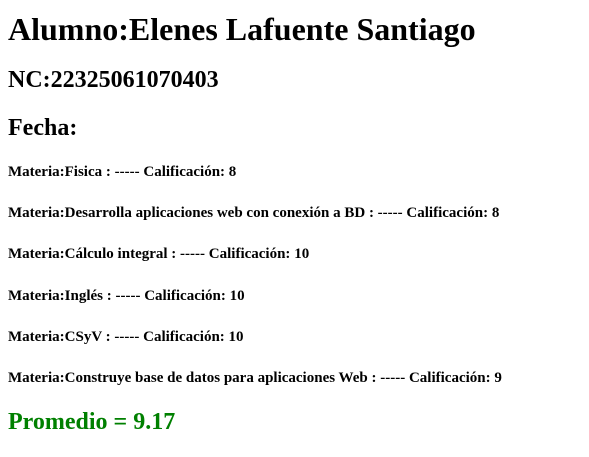 The height and width of the screenshot is (457, 589). I want to click on student-name-heading: Alumno:Elenes Lafuente Santiago, so click(242, 29).